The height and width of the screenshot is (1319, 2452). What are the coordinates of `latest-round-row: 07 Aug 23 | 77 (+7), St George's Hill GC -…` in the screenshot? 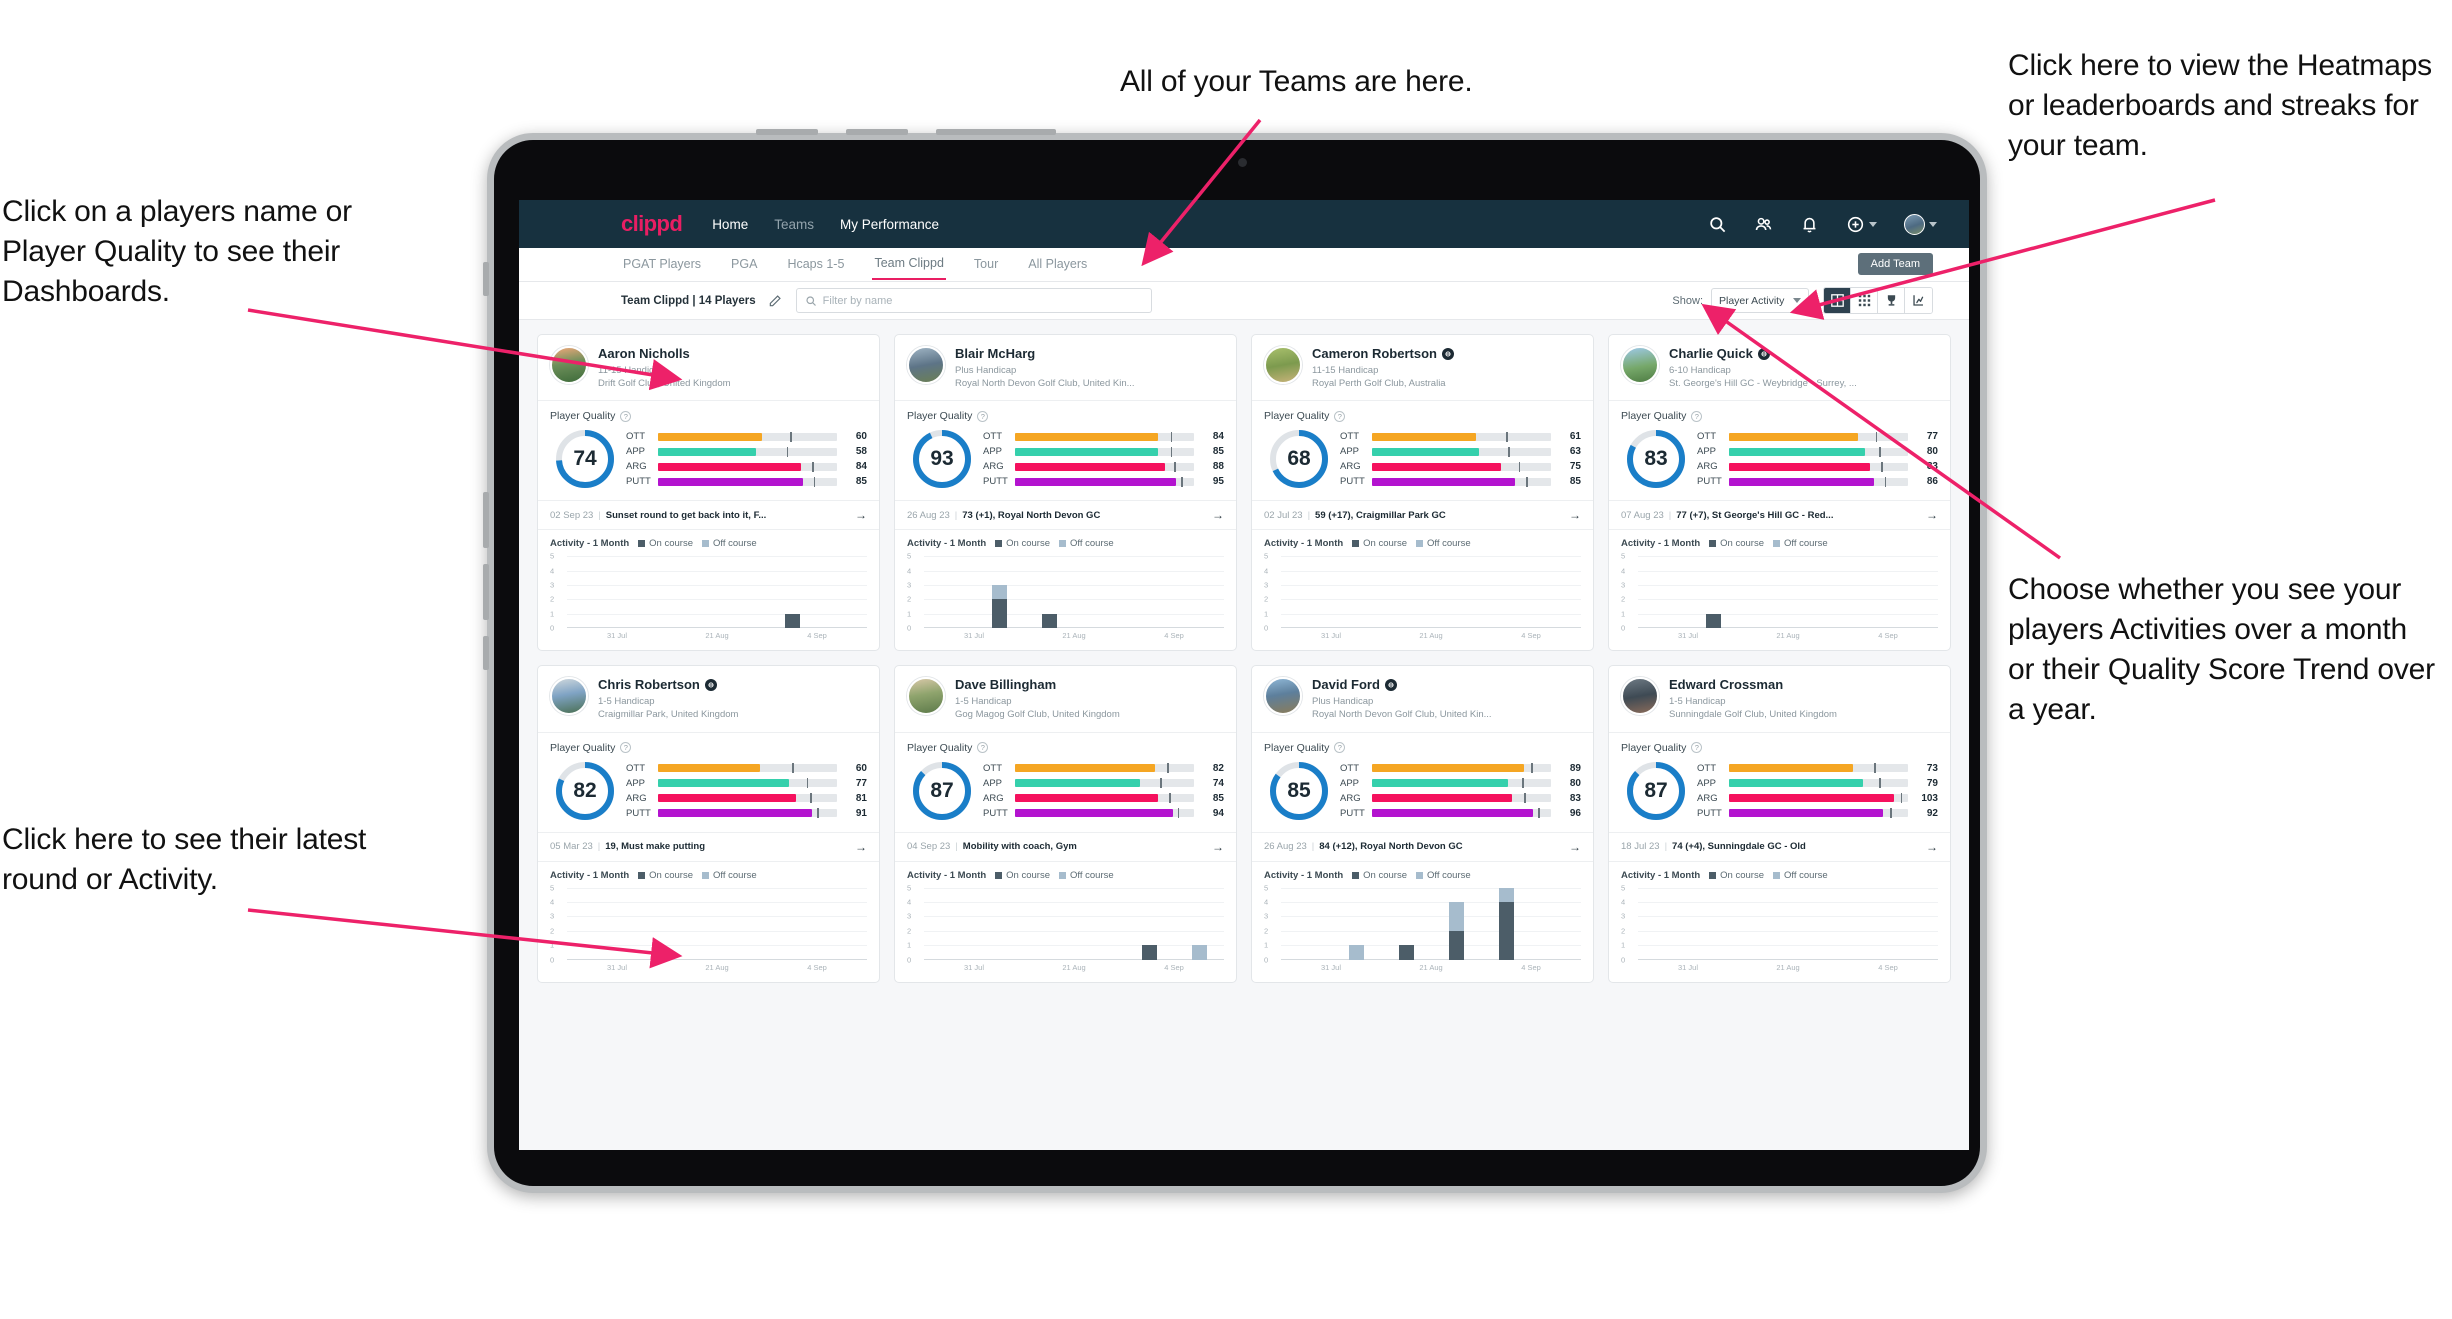 It's located at (1779, 515).